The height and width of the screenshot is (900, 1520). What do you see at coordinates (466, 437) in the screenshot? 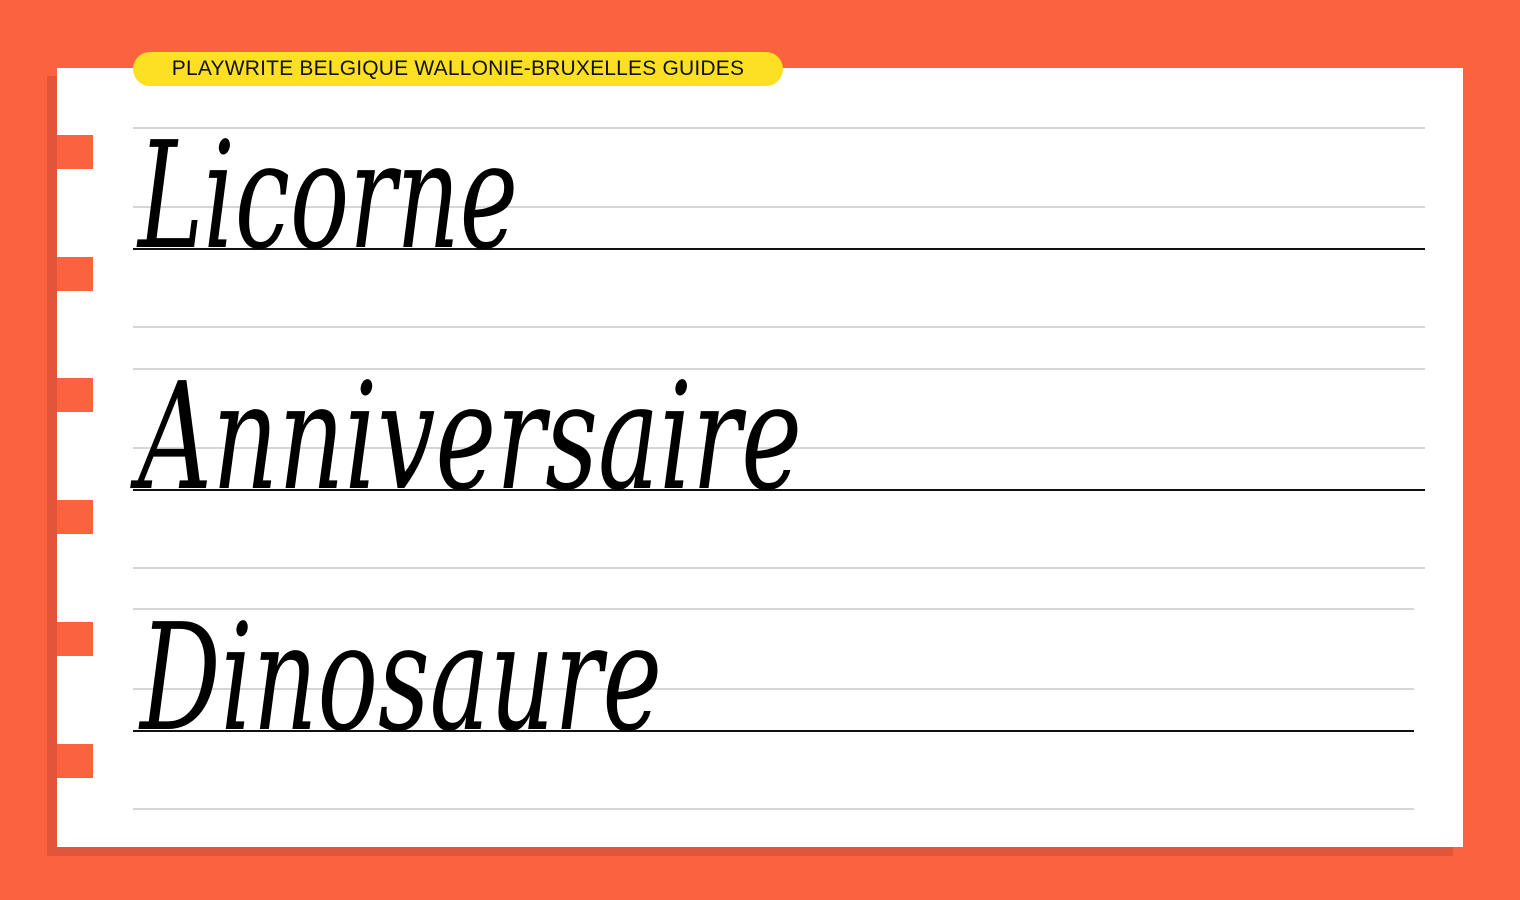
I see `practice-word: Anniversaire` at bounding box center [466, 437].